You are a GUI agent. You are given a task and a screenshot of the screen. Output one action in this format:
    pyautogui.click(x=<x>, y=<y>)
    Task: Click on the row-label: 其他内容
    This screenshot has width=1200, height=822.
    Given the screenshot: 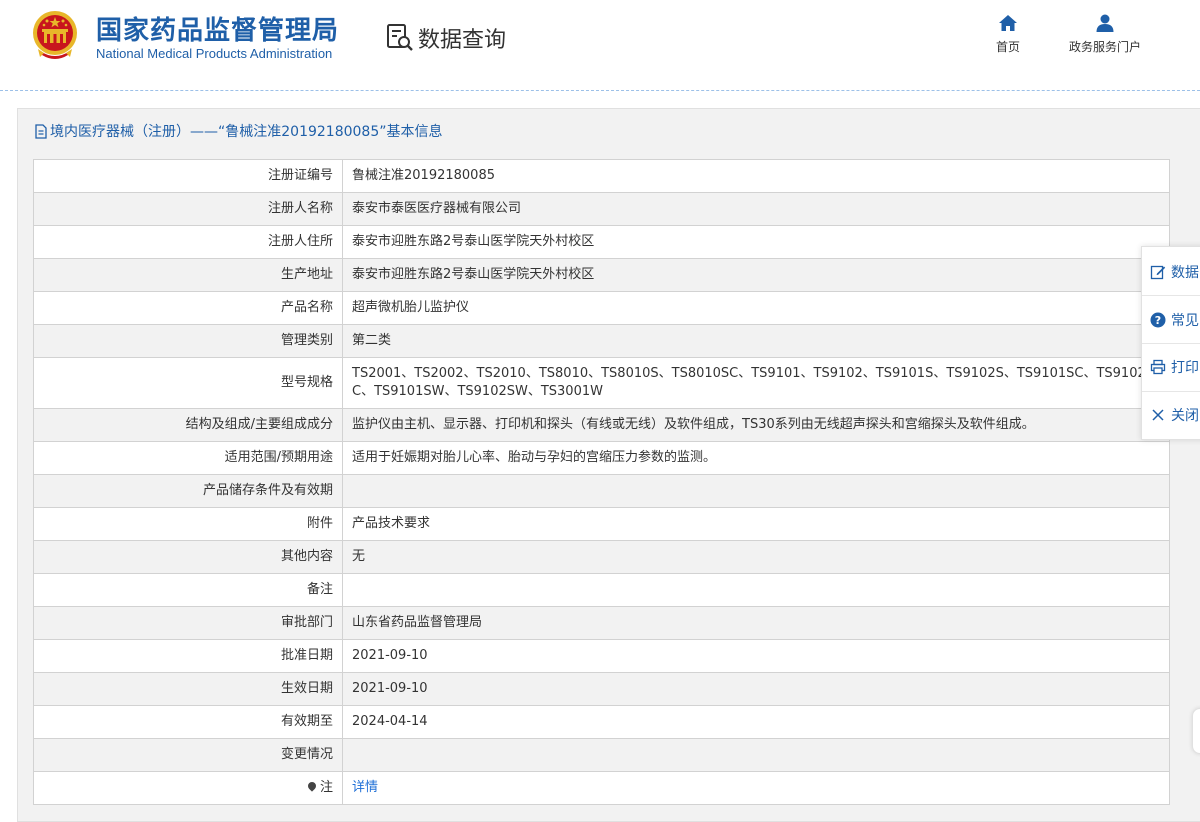 What is the action you would take?
    pyautogui.click(x=188, y=557)
    